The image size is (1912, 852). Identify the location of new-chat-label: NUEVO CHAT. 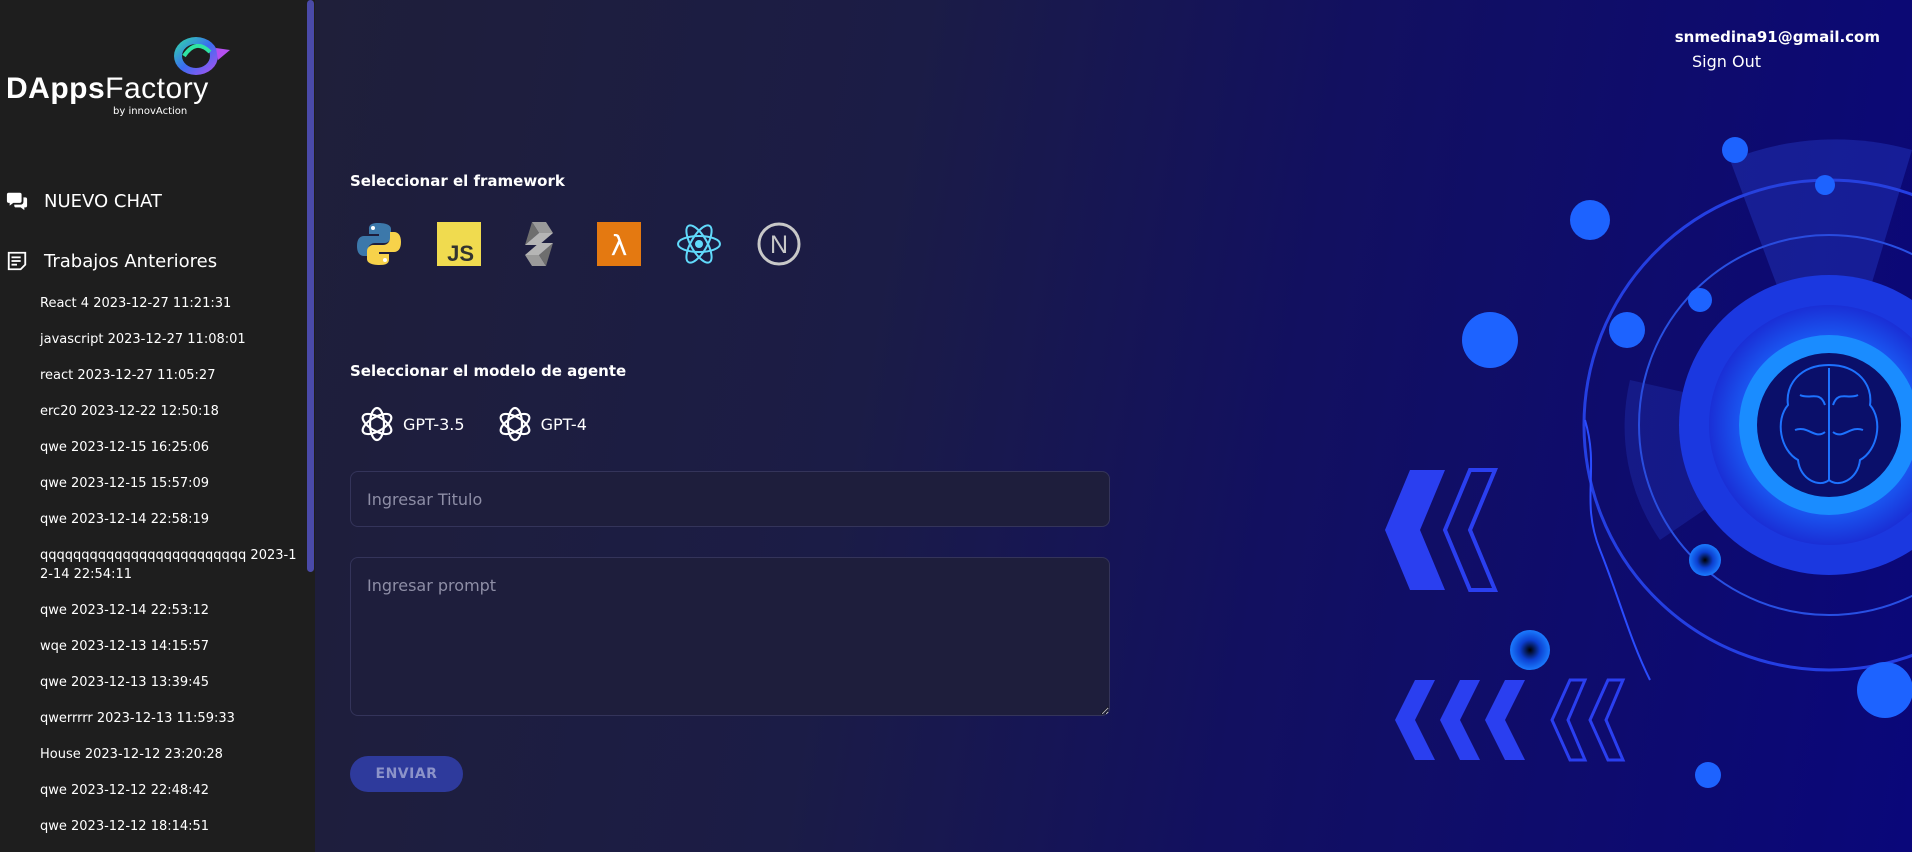
(103, 201).